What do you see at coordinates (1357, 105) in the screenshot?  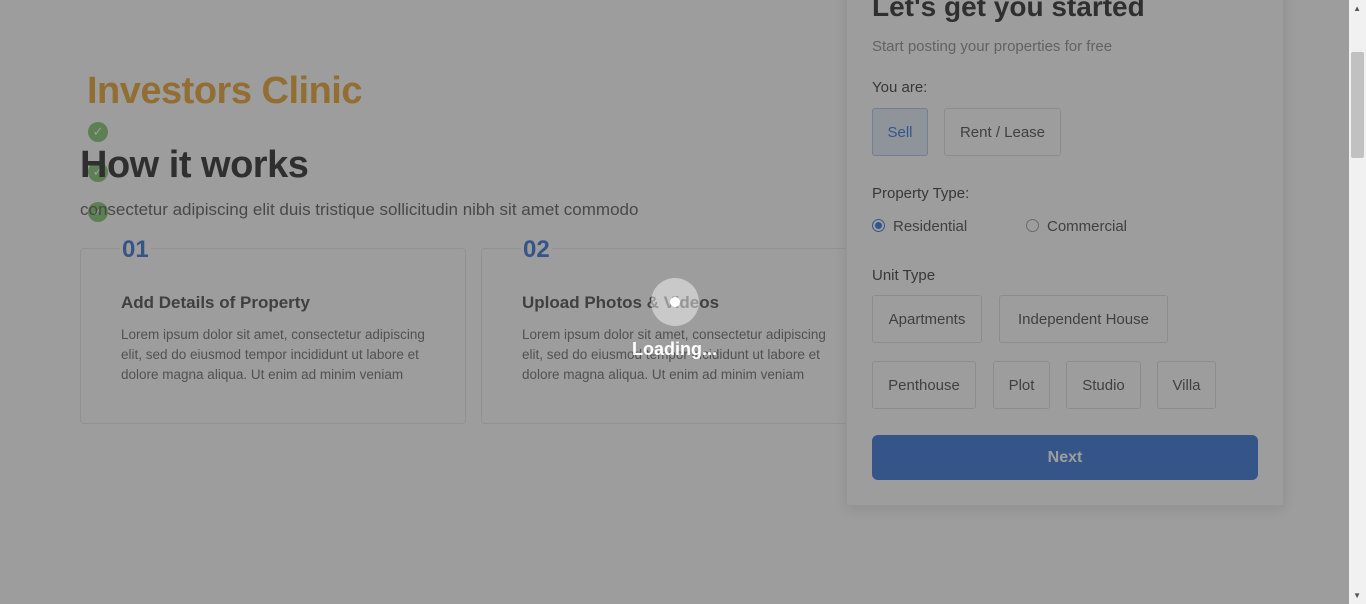 I see `scrollbar-thumb` at bounding box center [1357, 105].